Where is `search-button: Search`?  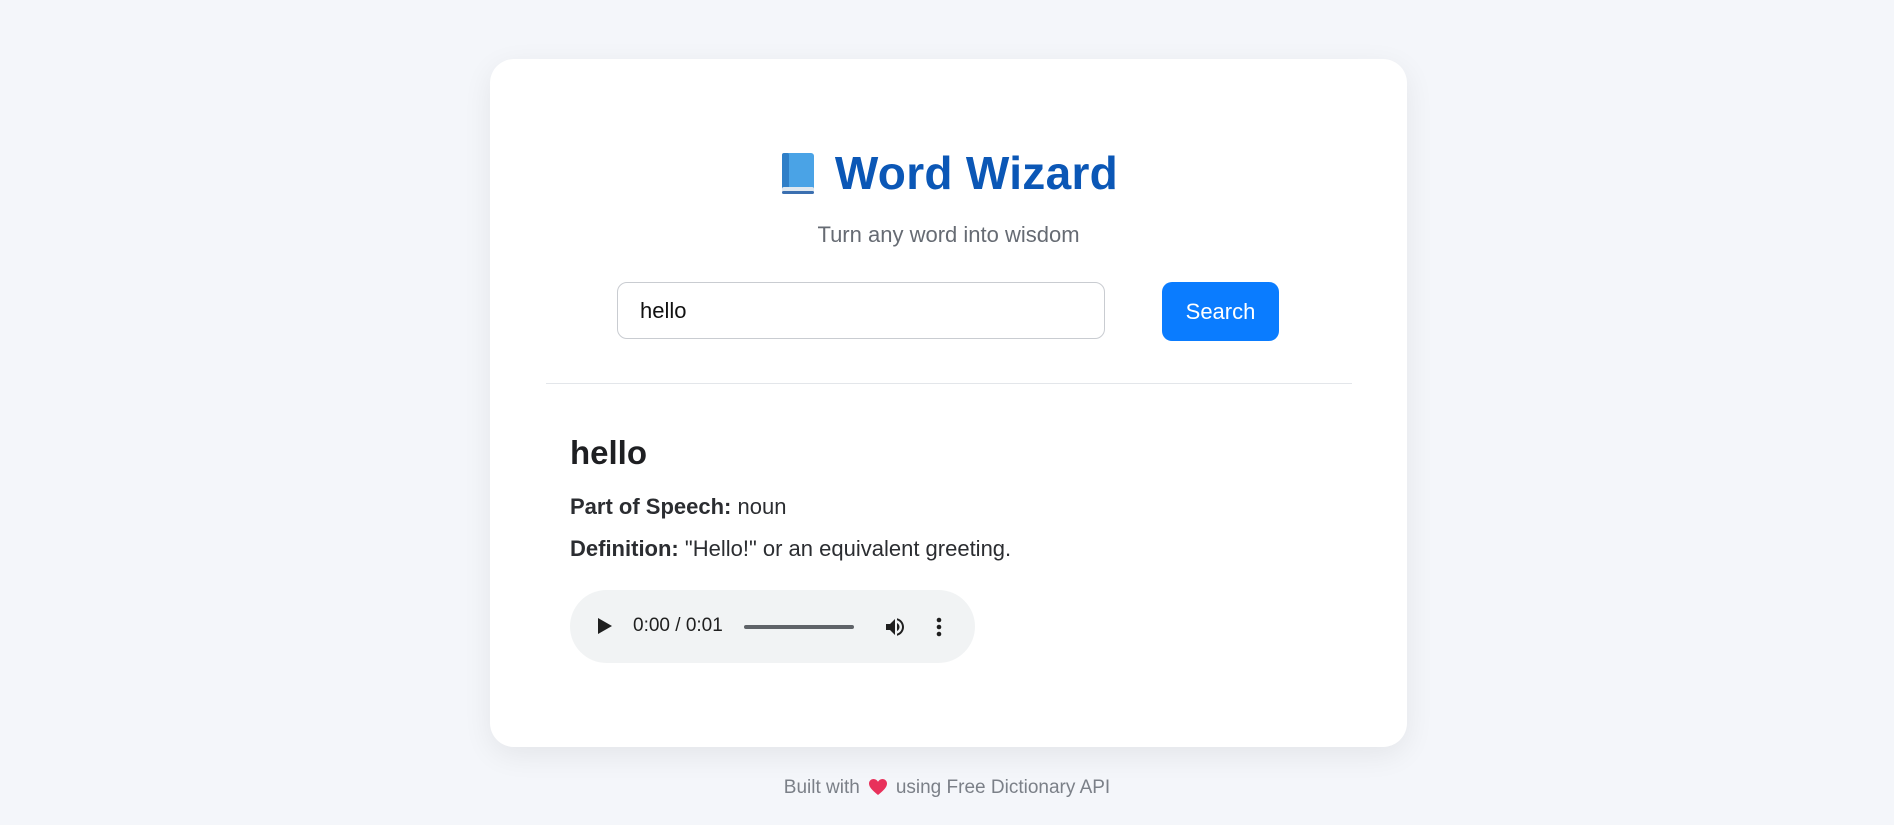
search-button: Search is located at coordinates (1220, 311).